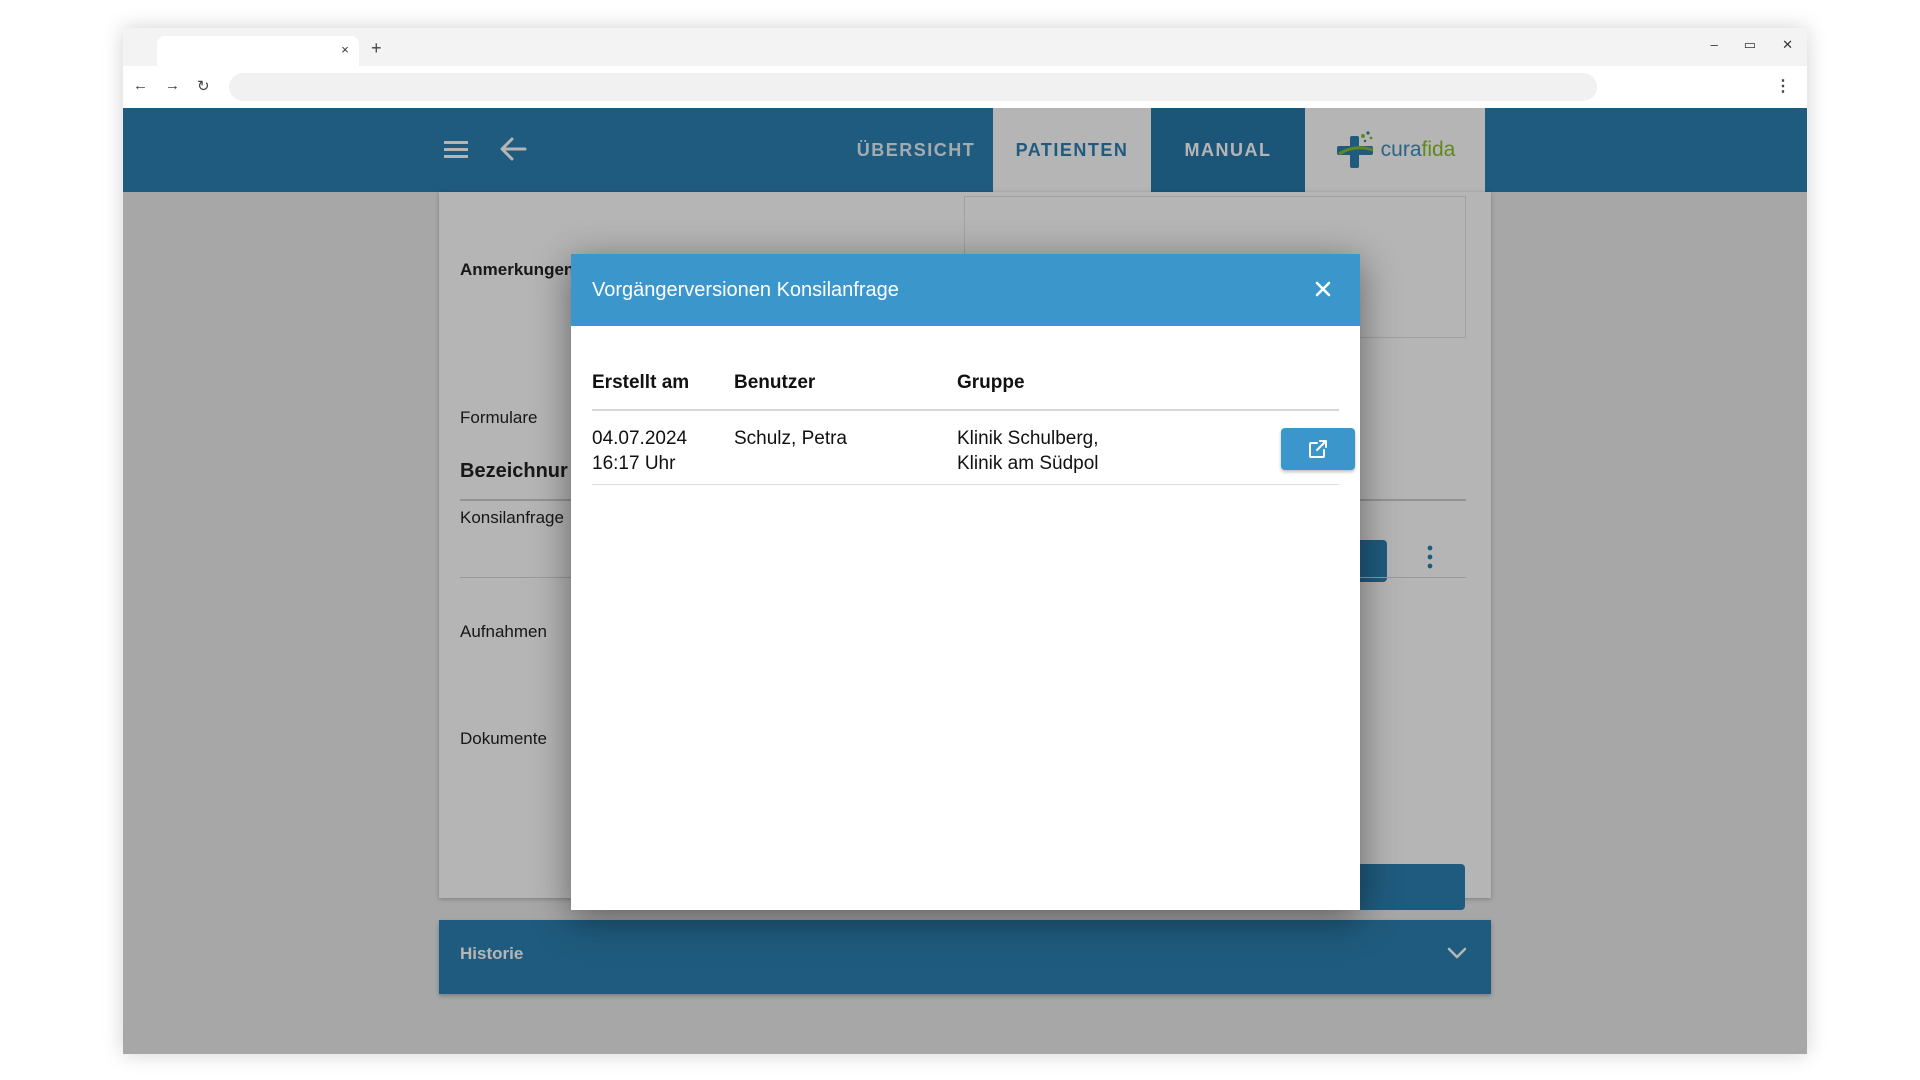 This screenshot has height=1080, width=1920. What do you see at coordinates (790, 438) in the screenshot?
I see `cell-benutzer: Schulz, Petra` at bounding box center [790, 438].